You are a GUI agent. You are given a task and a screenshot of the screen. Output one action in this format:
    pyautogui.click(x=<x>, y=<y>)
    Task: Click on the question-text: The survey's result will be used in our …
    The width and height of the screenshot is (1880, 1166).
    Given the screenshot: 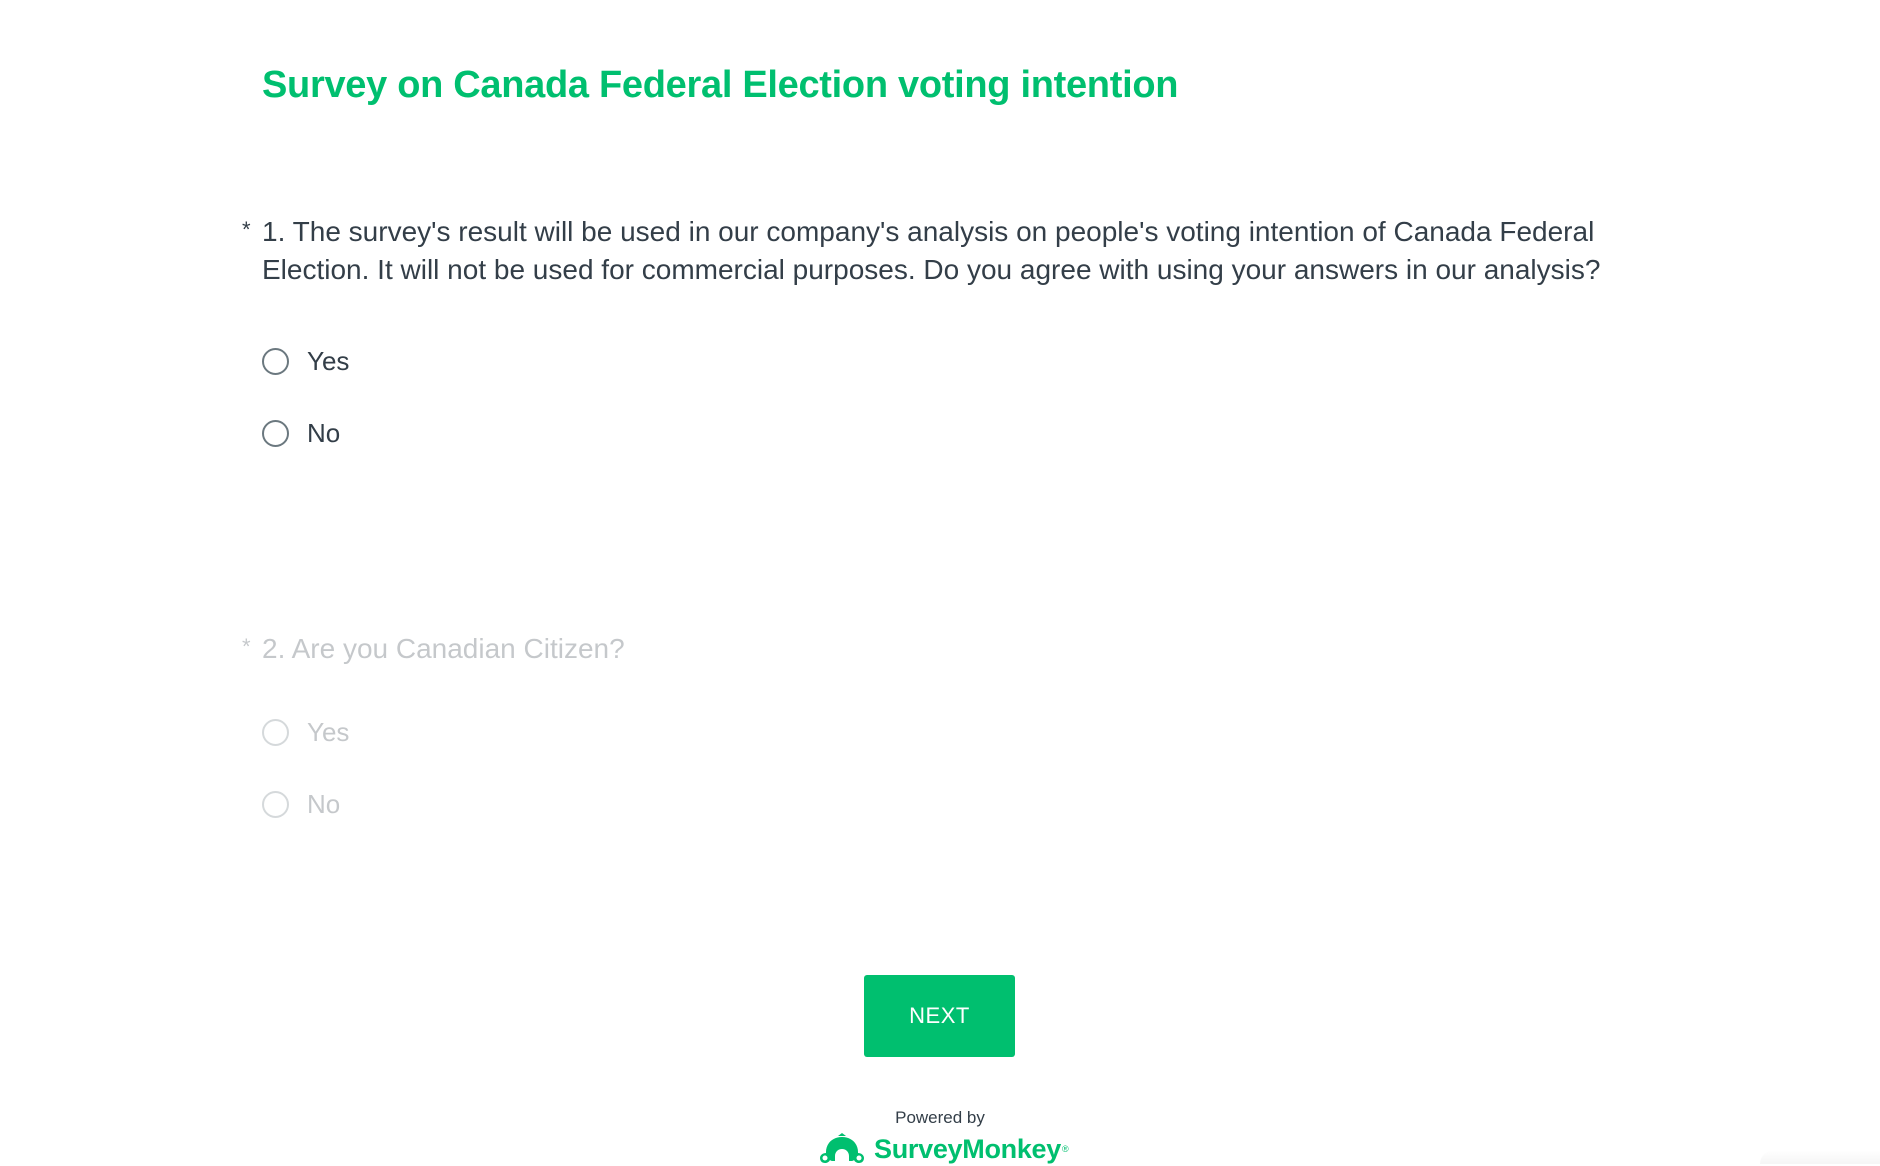 What is the action you would take?
    pyautogui.click(x=931, y=250)
    